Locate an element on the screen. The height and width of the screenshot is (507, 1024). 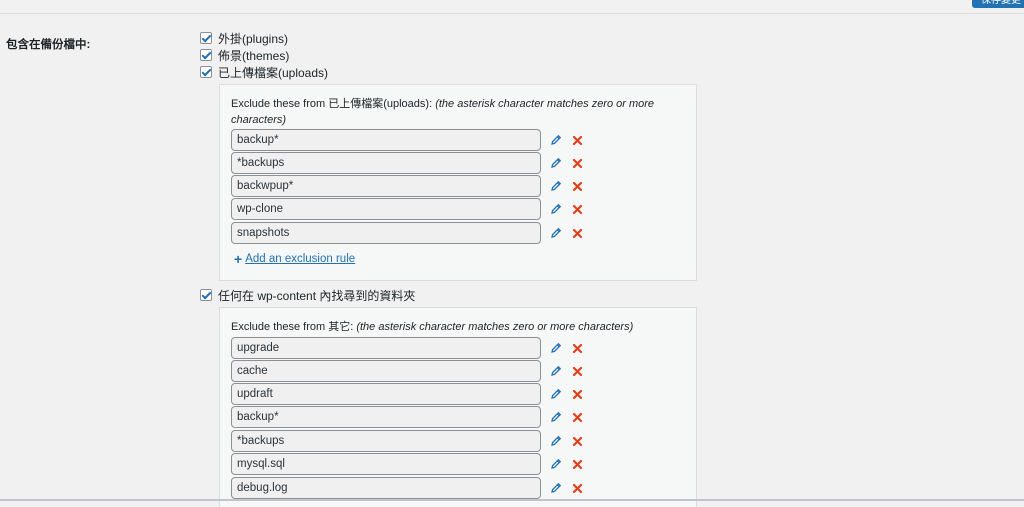
exclusion-rule: cache is located at coordinates (406, 371).